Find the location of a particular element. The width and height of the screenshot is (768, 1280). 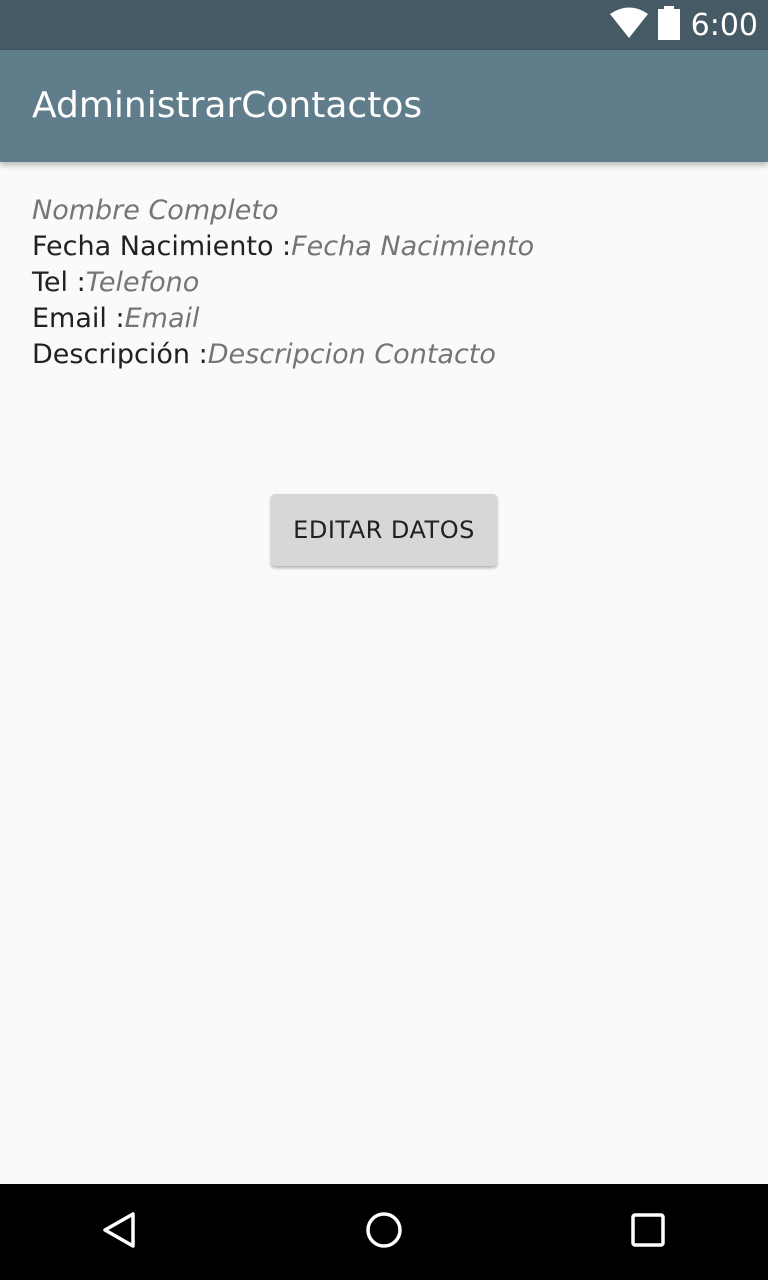

edit-data-button: EDITAR DATOS is located at coordinates (384, 530).